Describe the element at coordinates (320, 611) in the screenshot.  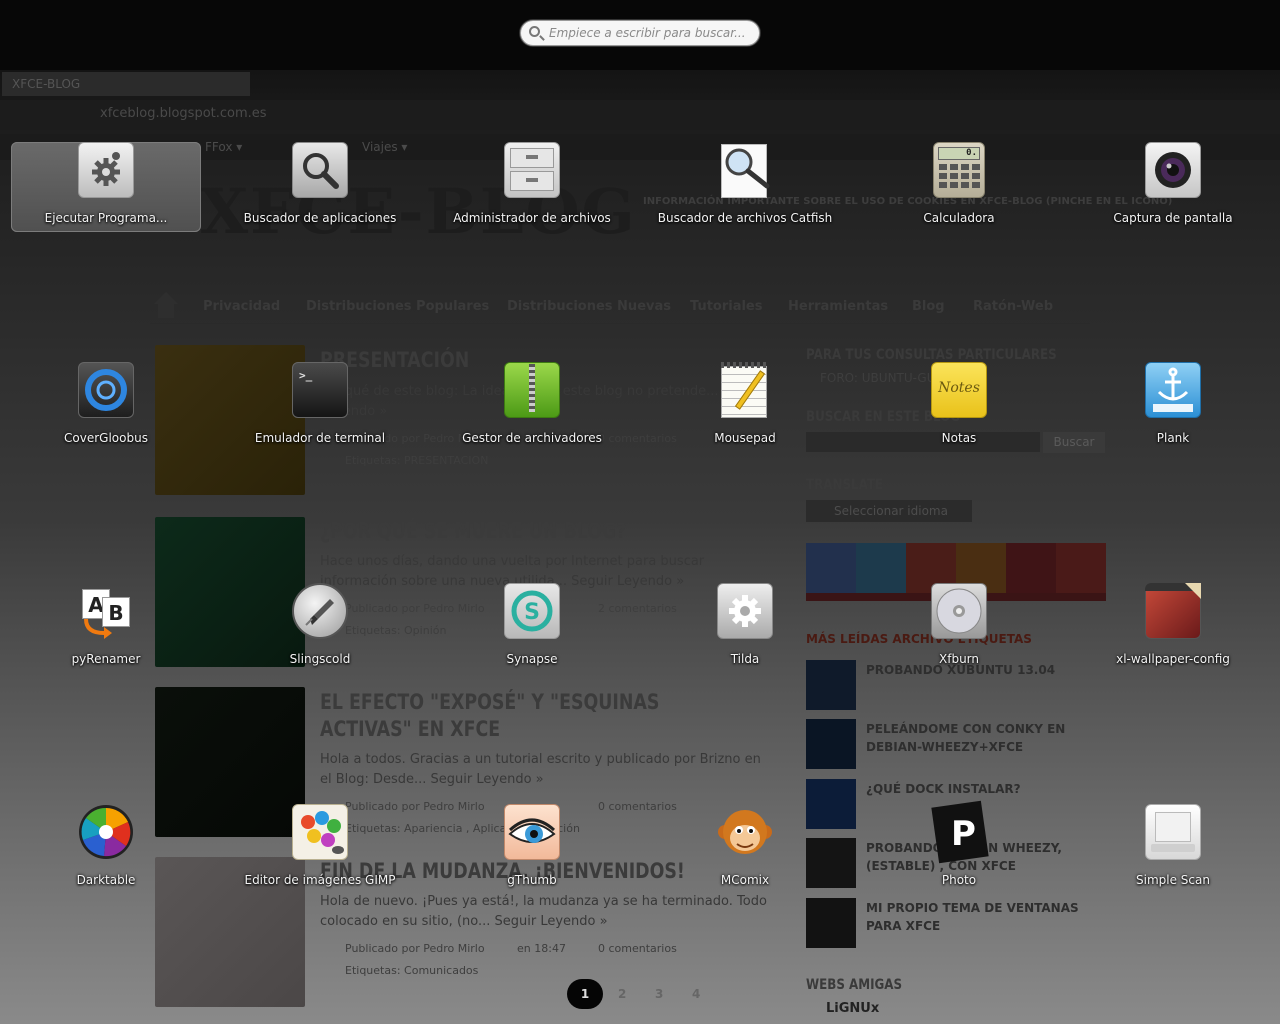
I see `slingscold-icon` at that location.